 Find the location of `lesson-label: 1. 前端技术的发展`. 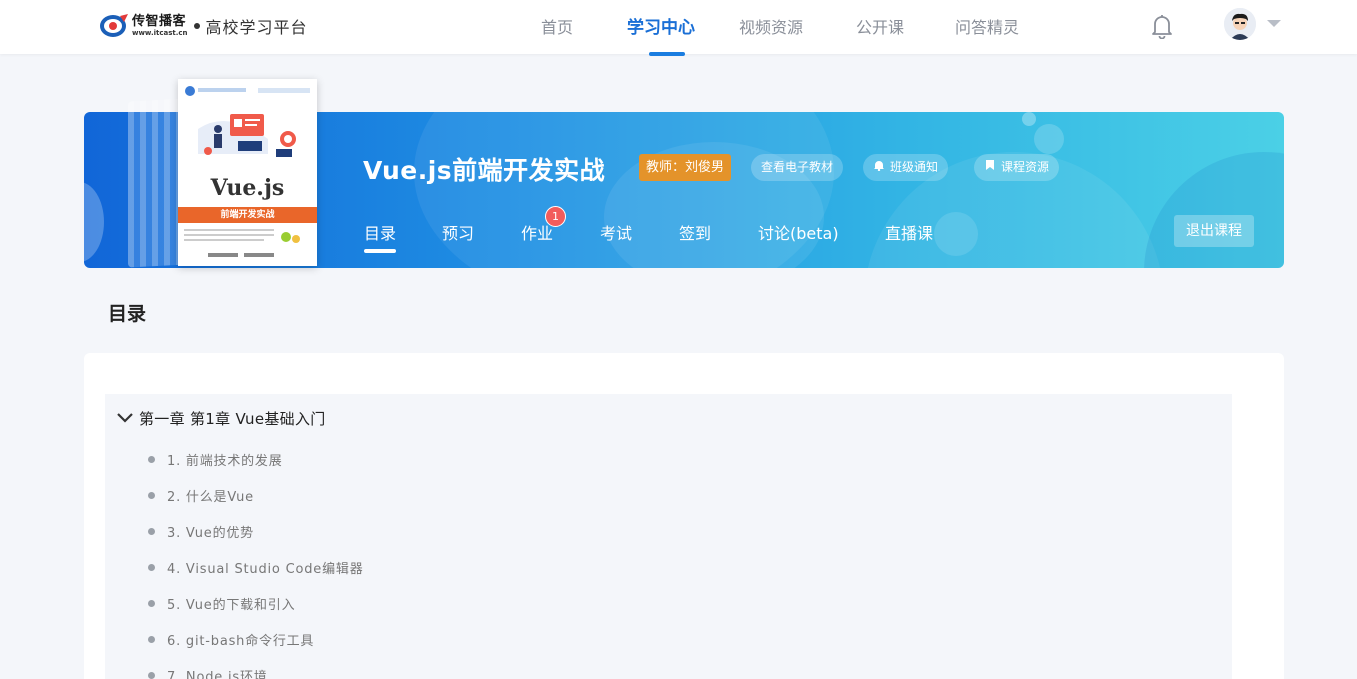

lesson-label: 1. 前端技术的发展 is located at coordinates (225, 461).